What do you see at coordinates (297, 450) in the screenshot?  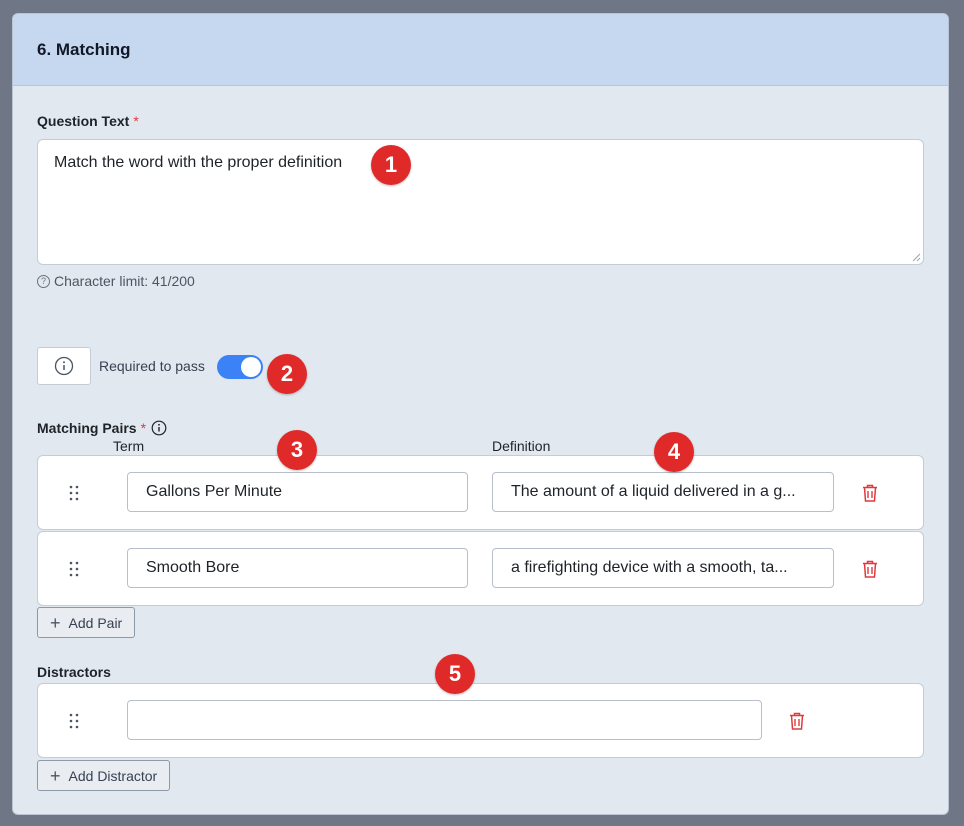 I see `annotation-badge-3: 3` at bounding box center [297, 450].